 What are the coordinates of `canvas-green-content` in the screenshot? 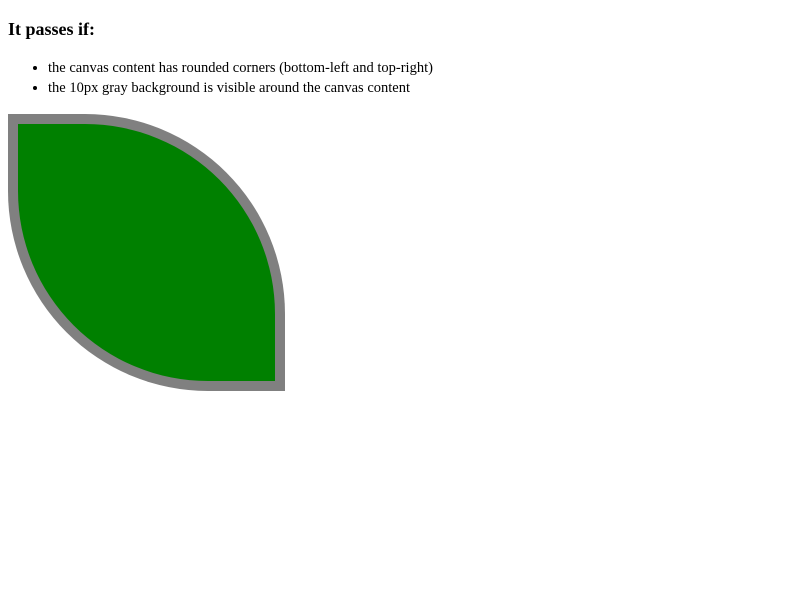 It's located at (146, 252).